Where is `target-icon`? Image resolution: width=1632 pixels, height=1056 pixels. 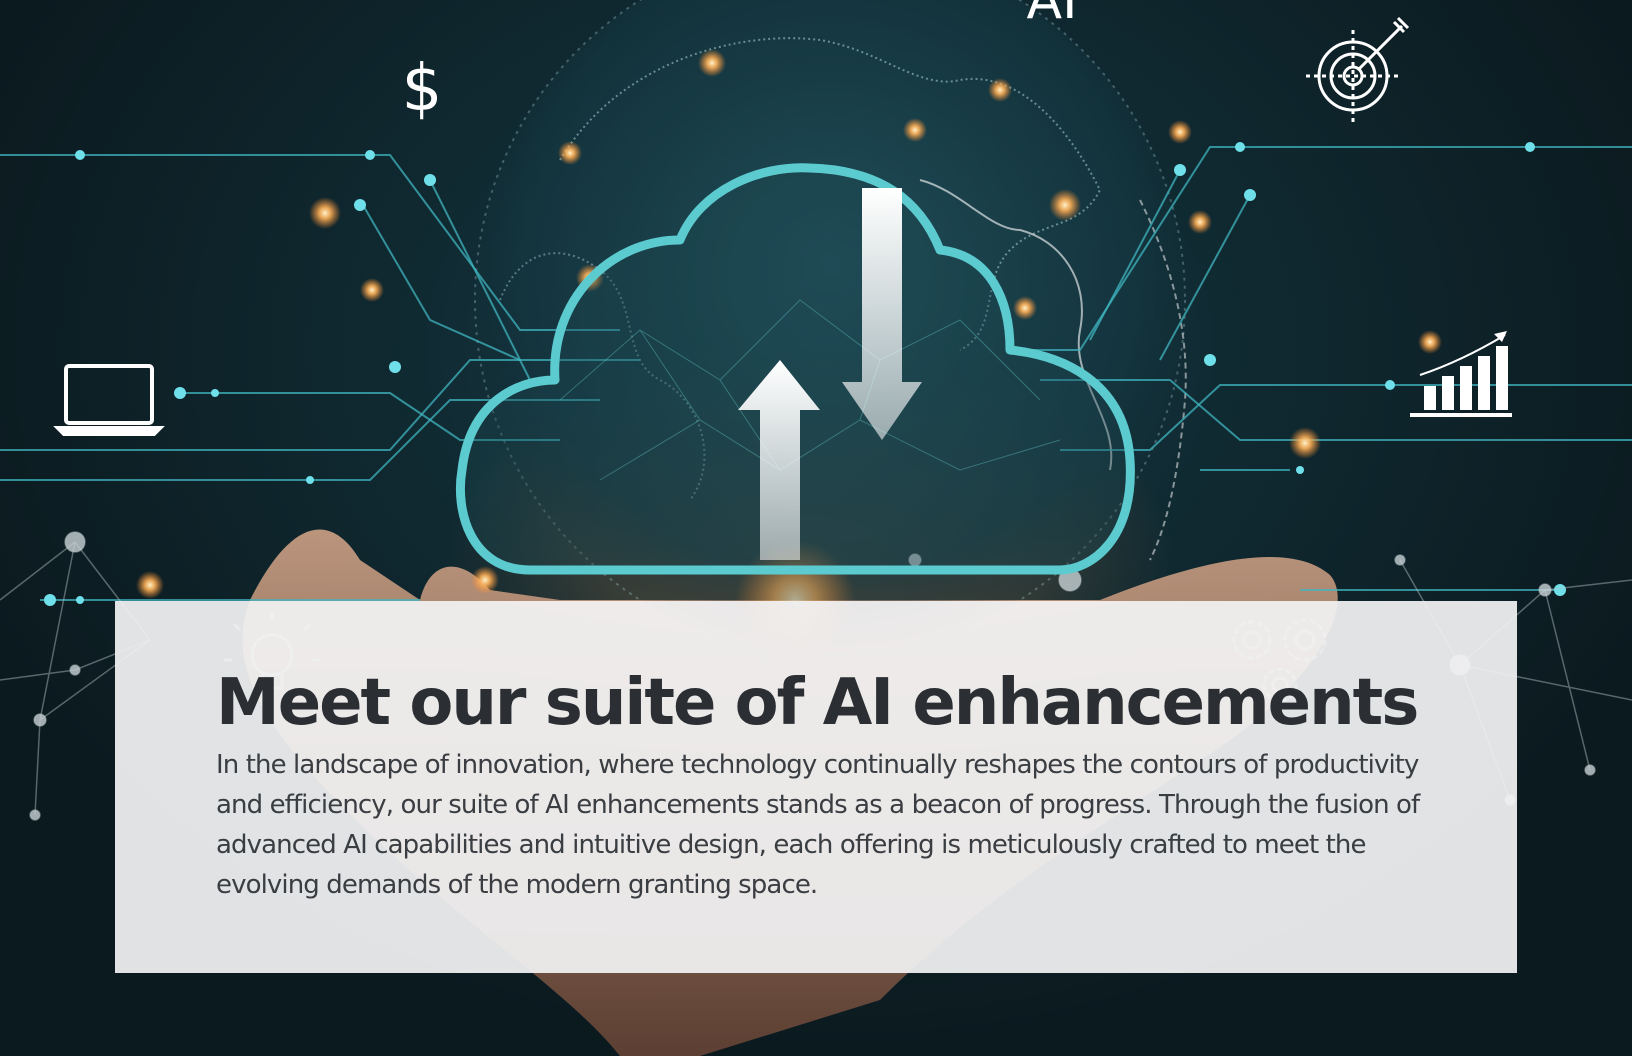
target-icon is located at coordinates (1358, 69).